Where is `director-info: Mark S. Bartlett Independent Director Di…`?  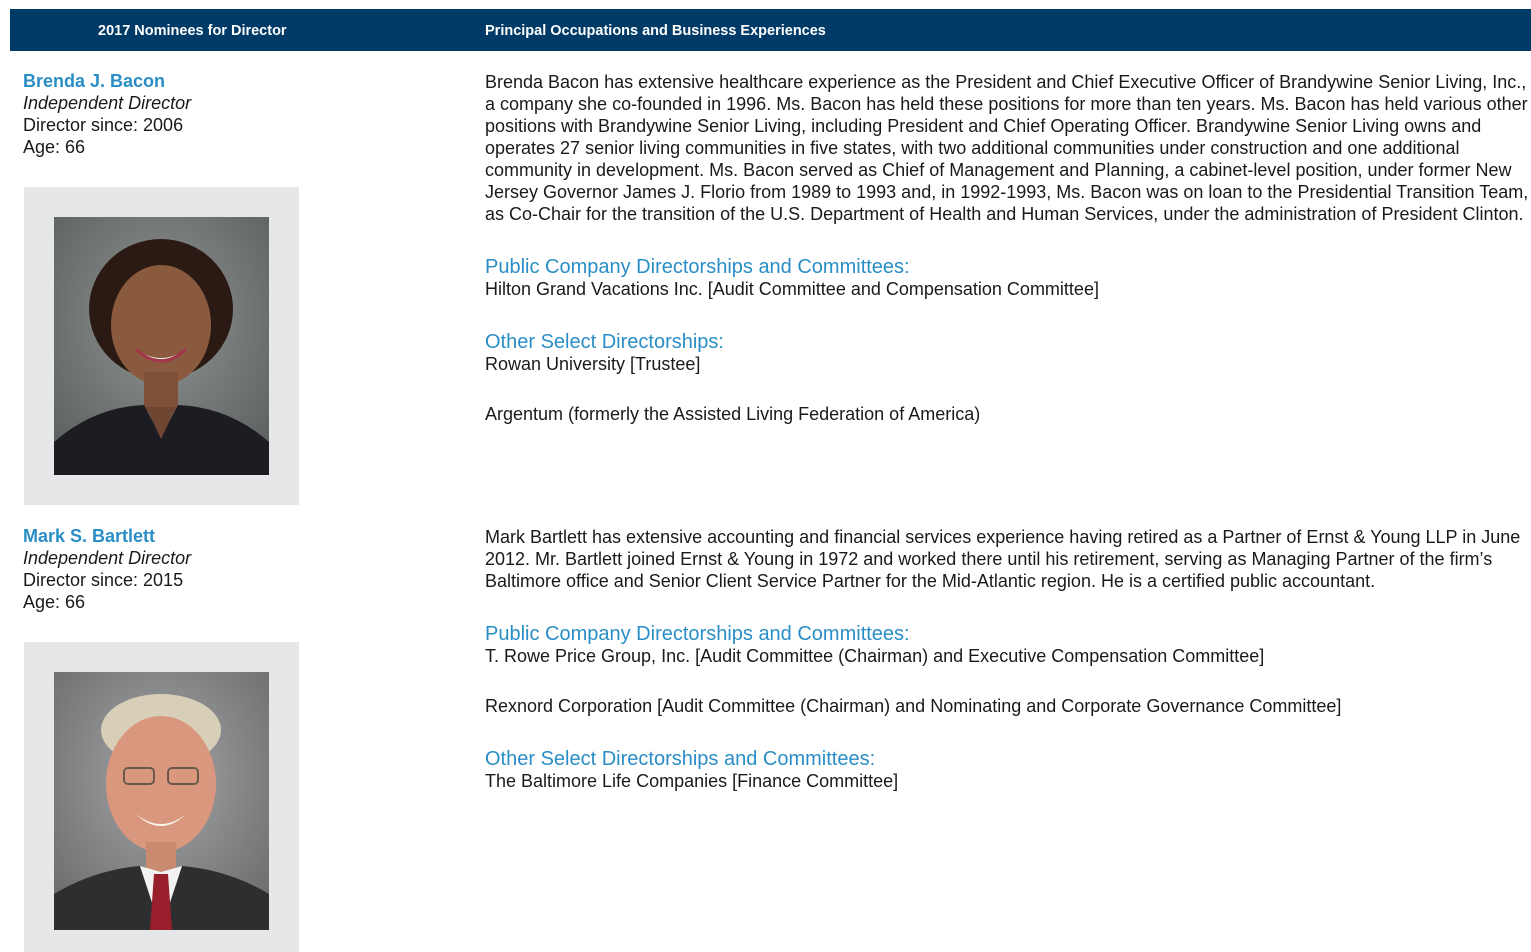 director-info: Mark S. Bartlett Independent Director Di… is located at coordinates (107, 569).